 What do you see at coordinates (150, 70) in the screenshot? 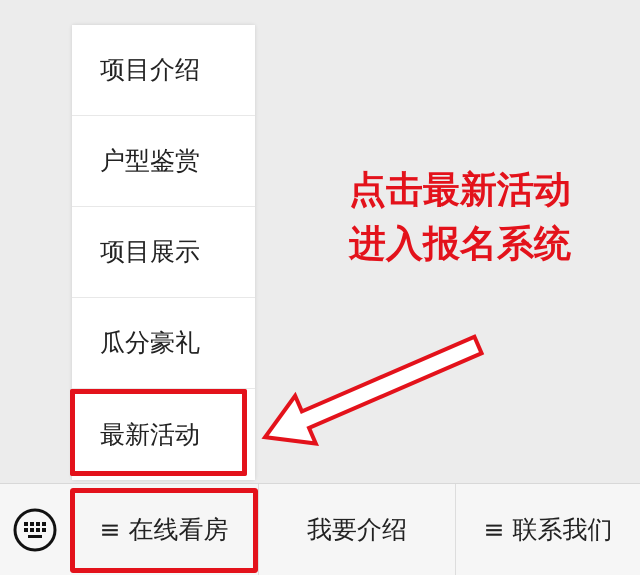
I see `menu-item: 项目介绍` at bounding box center [150, 70].